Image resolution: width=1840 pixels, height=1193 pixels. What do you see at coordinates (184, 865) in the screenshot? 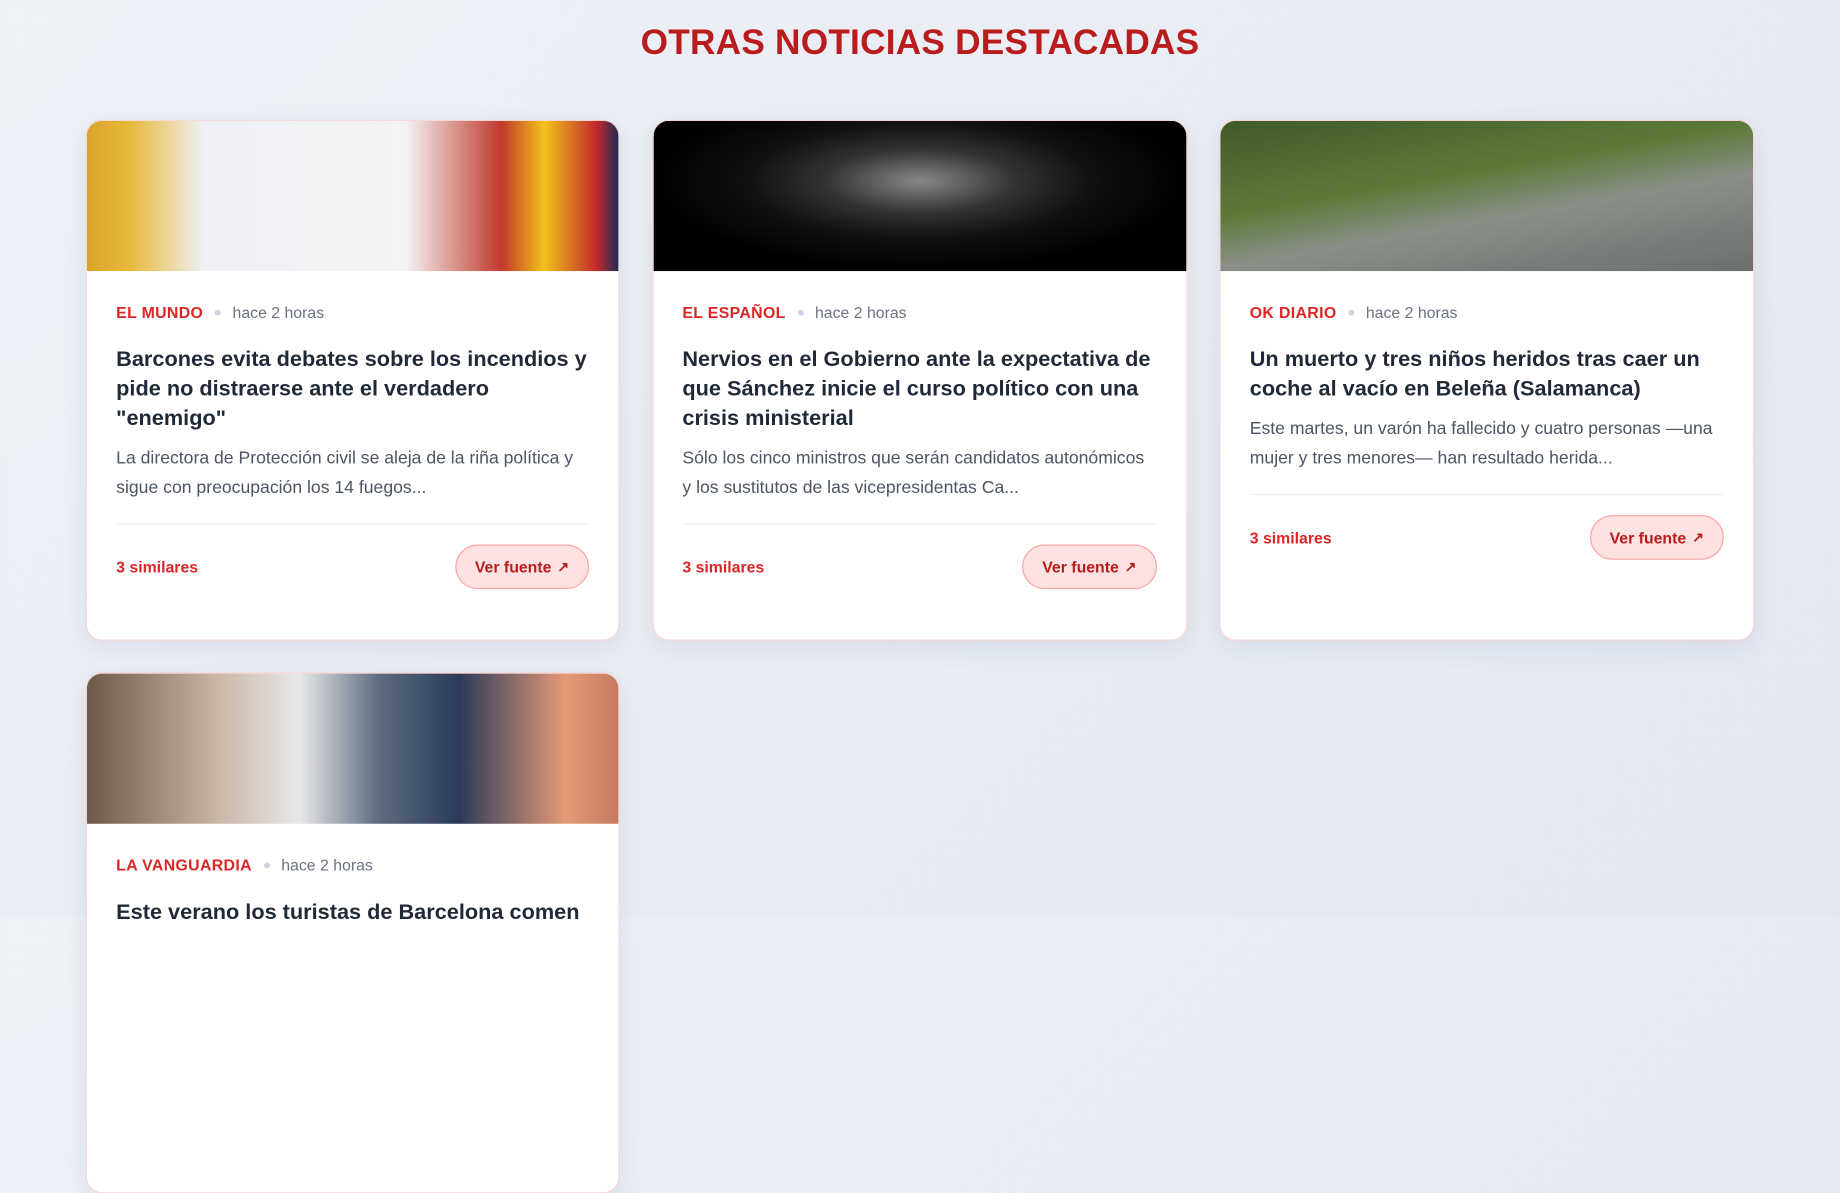
I see `news-source: LA VANGUARDIA` at bounding box center [184, 865].